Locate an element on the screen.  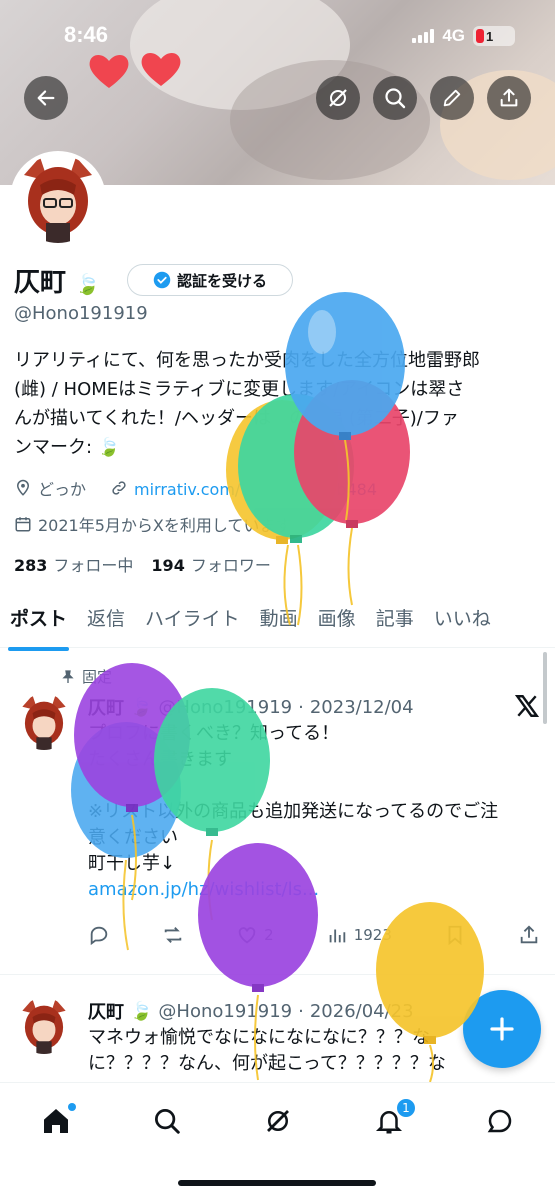
bookmark-button is located at coordinates (455, 935).